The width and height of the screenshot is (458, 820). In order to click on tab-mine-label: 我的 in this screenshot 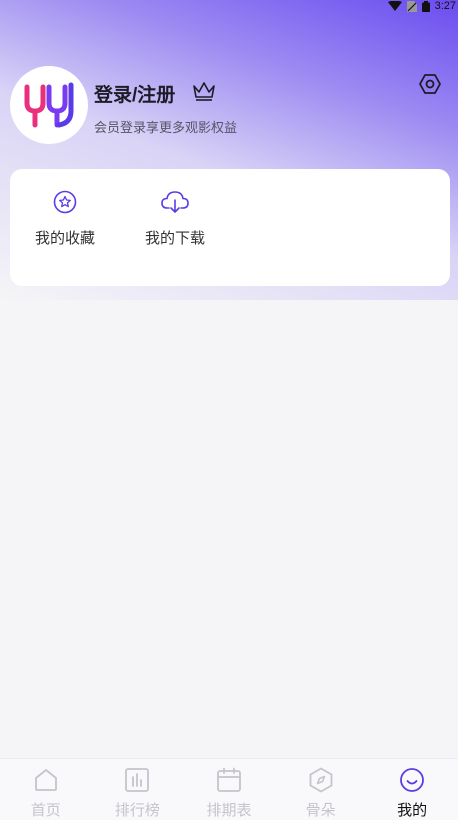, I will do `click(412, 810)`.